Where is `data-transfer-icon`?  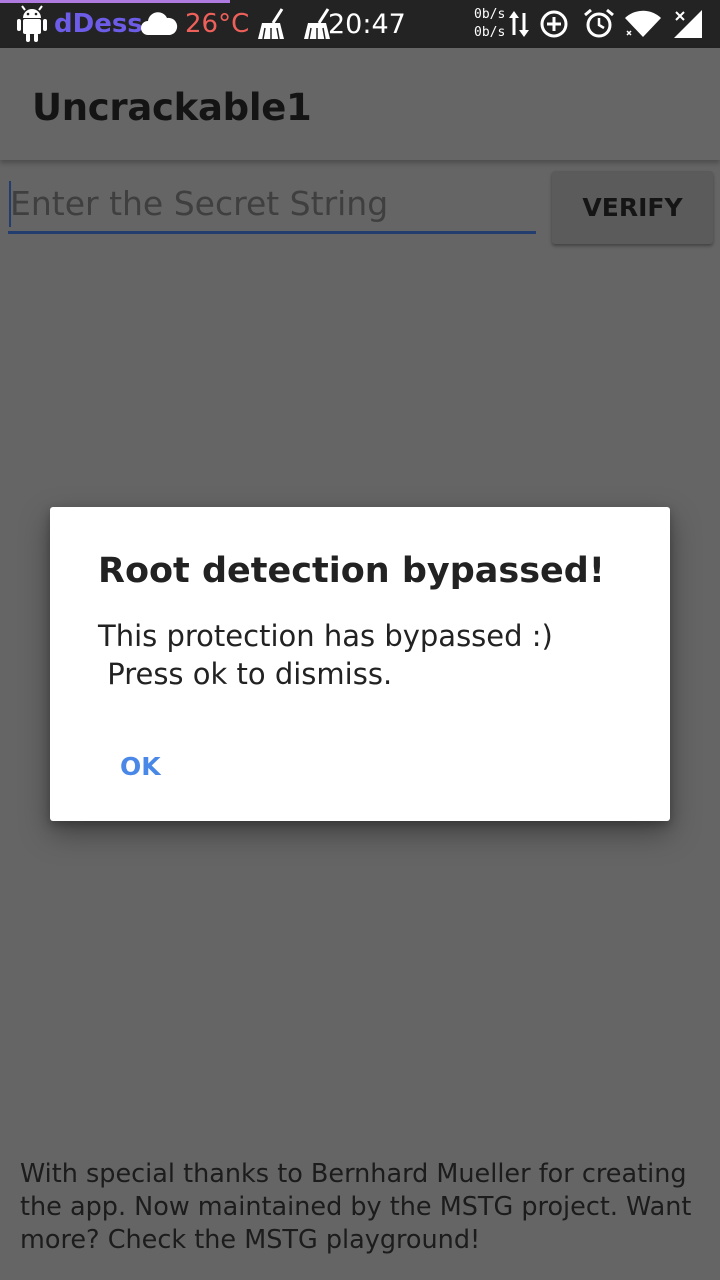
data-transfer-icon is located at coordinates (519, 24).